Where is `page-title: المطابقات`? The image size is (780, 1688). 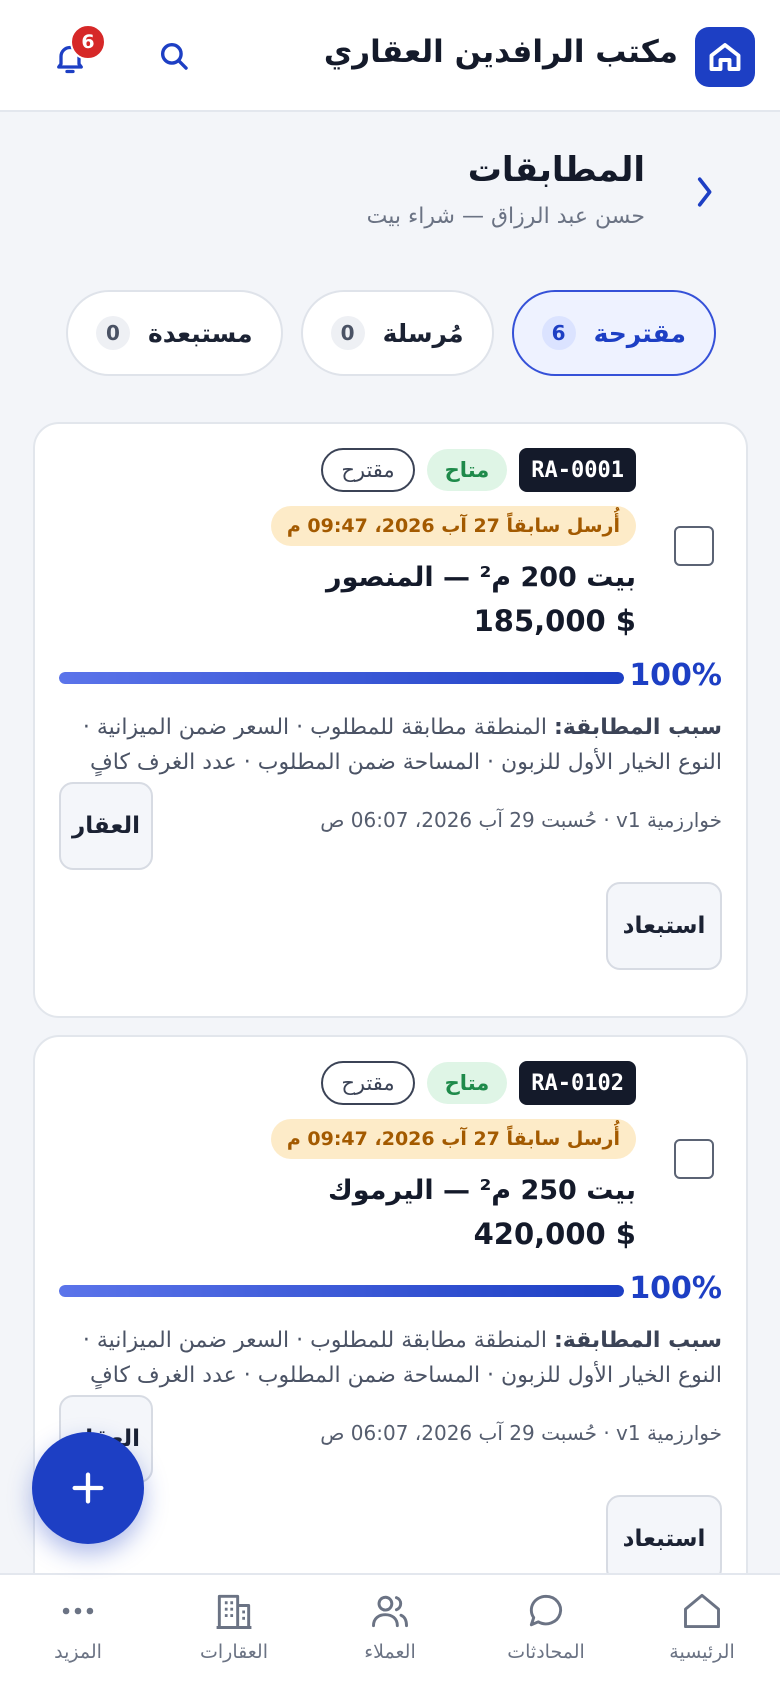 page-title: المطابقات is located at coordinates (556, 170).